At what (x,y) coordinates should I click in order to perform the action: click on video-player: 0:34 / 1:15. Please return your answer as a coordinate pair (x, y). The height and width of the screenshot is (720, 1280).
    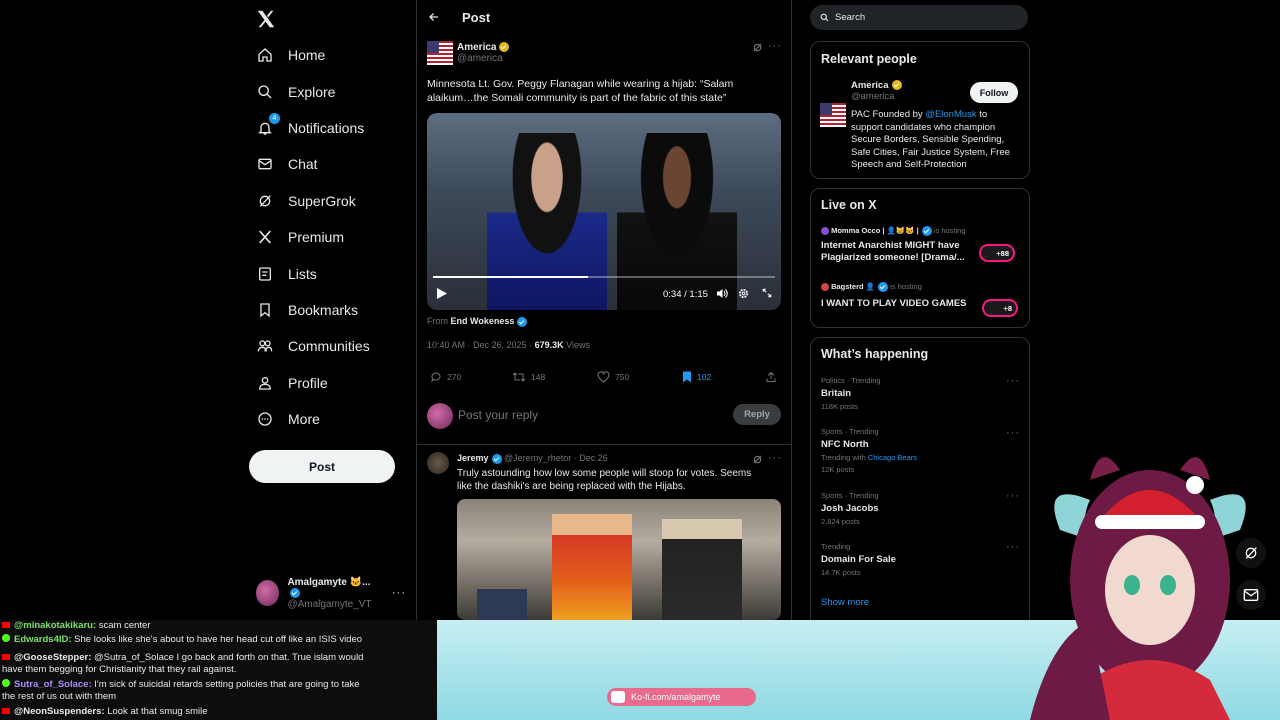
    Looking at the image, I should click on (604, 211).